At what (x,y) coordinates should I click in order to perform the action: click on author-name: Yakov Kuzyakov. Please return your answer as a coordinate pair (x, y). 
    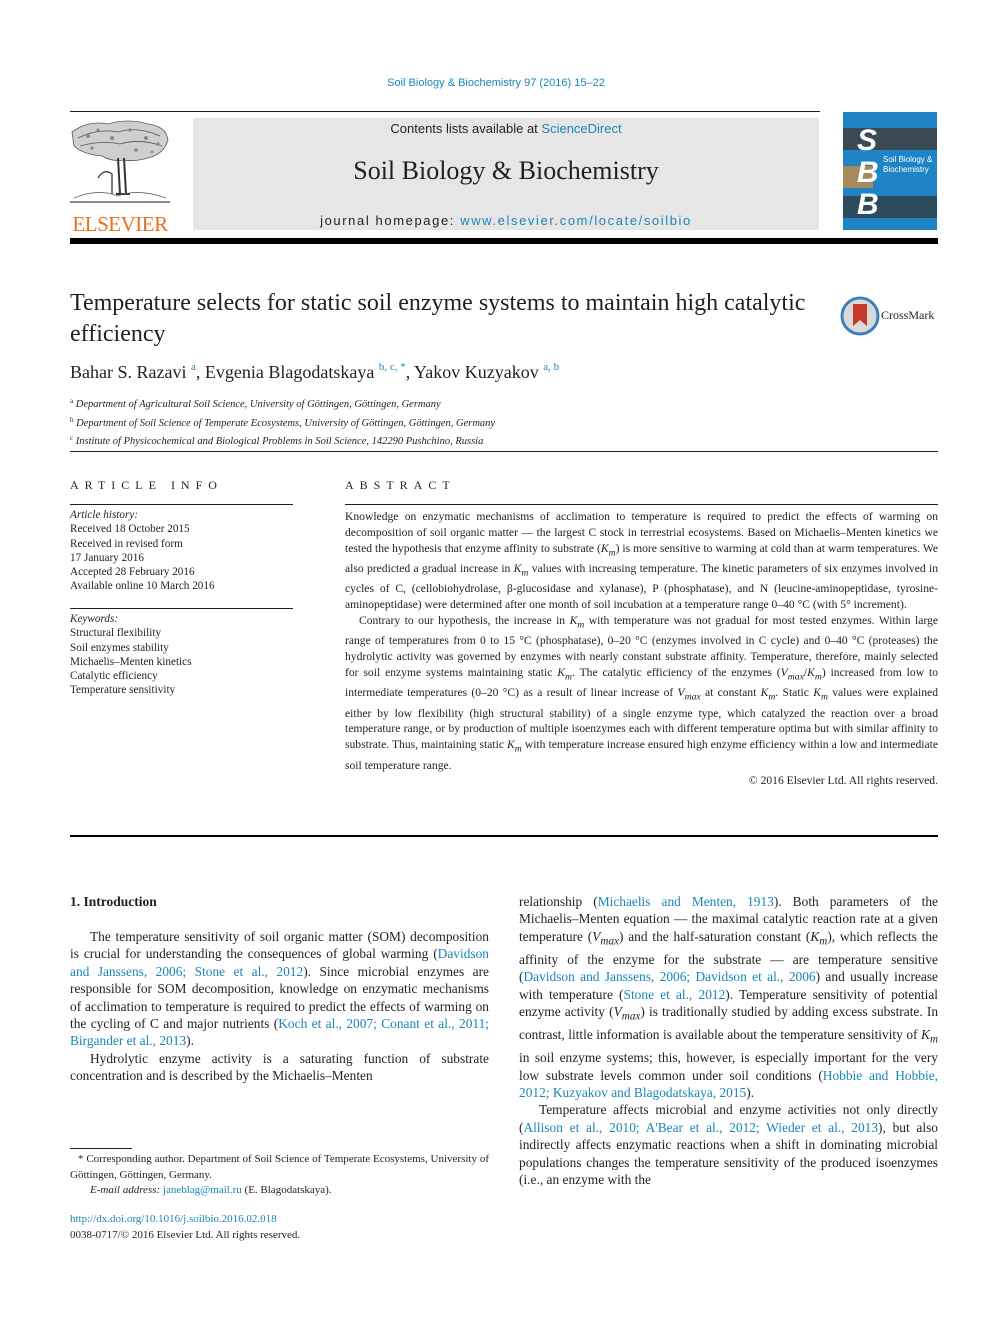
    Looking at the image, I should click on (476, 372).